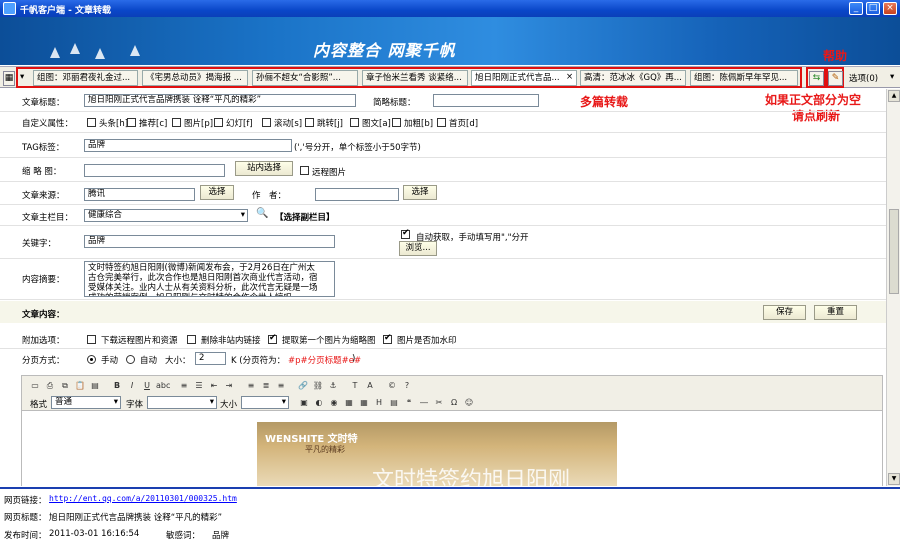  I want to click on tag-label: TAG标签：, so click(43, 148).